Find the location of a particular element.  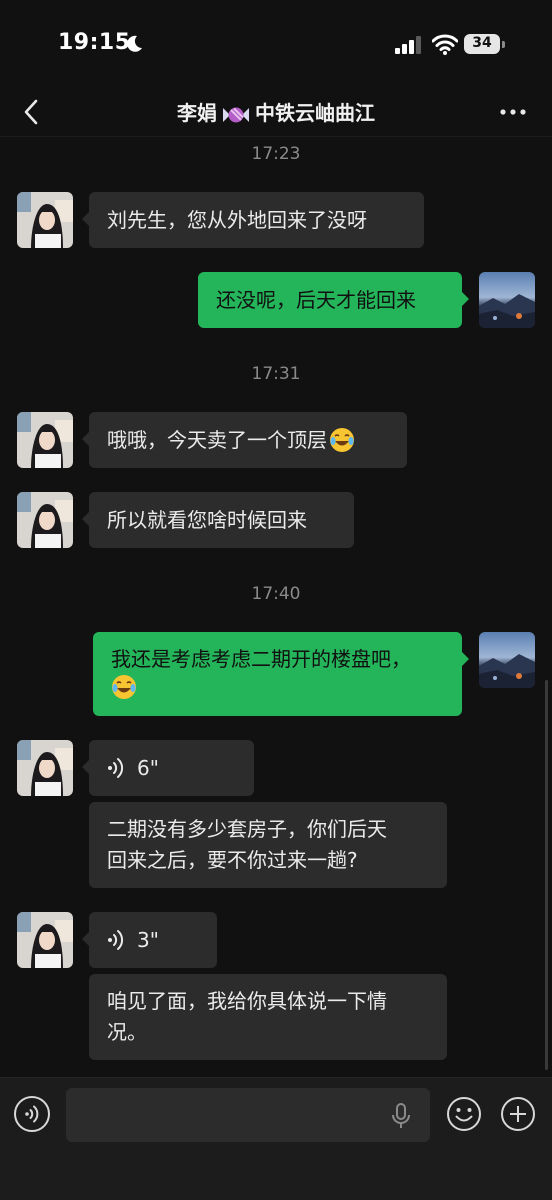

voice-input-toggle is located at coordinates (32, 1114).